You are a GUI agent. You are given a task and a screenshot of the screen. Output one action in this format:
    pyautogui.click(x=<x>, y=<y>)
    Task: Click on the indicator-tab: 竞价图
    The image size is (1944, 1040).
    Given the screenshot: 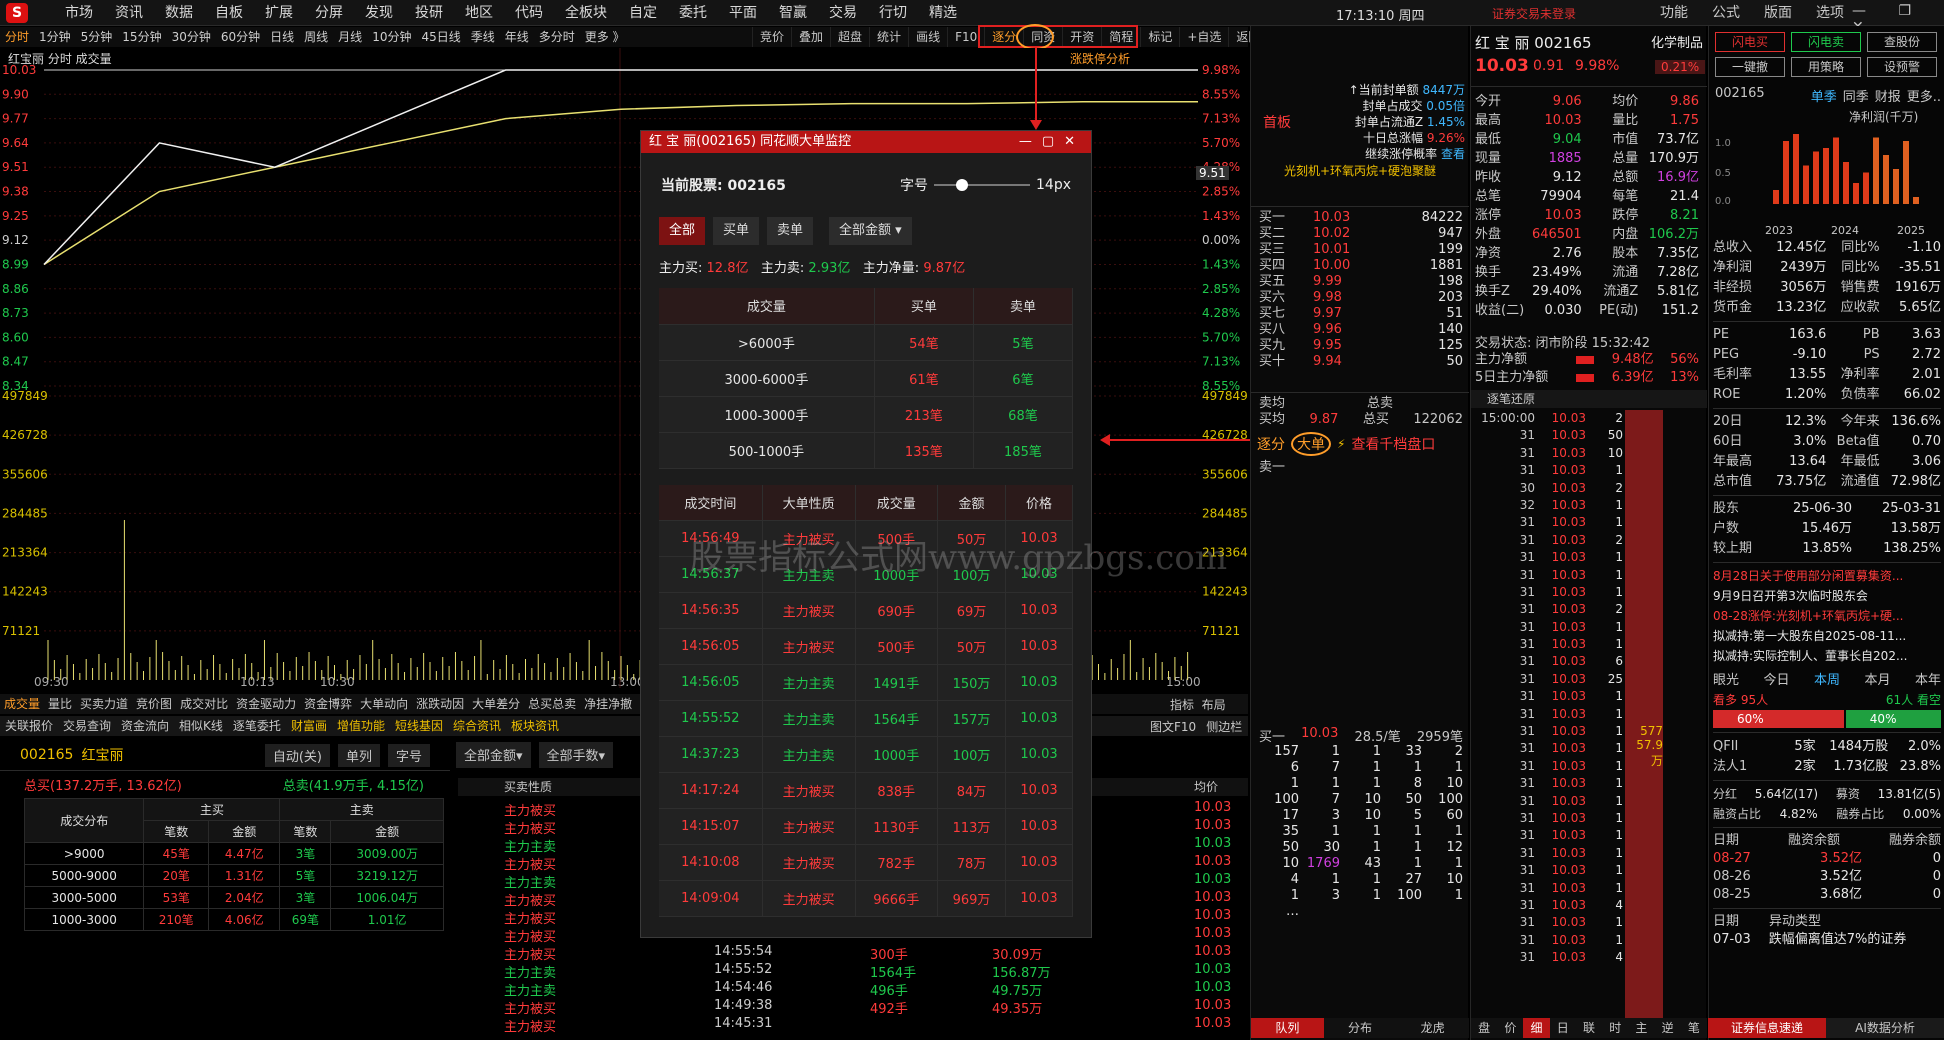 What is the action you would take?
    pyautogui.click(x=154, y=704)
    